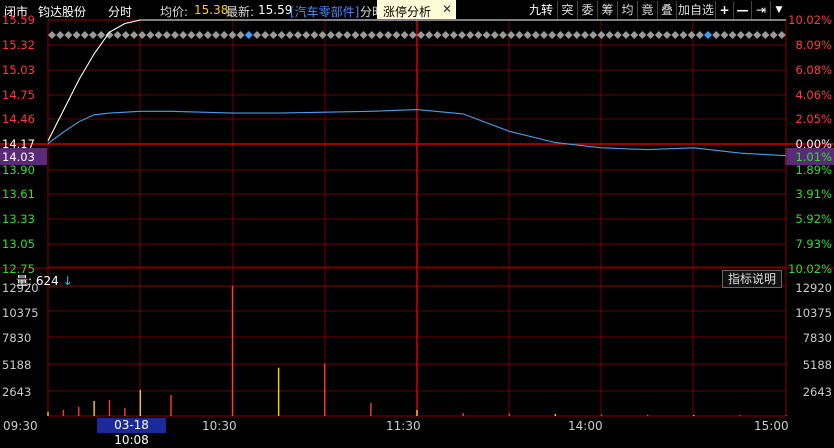 This screenshot has height=448, width=834. Describe the element at coordinates (18, 45) in the screenshot. I see `price-tick: 15.32` at that location.